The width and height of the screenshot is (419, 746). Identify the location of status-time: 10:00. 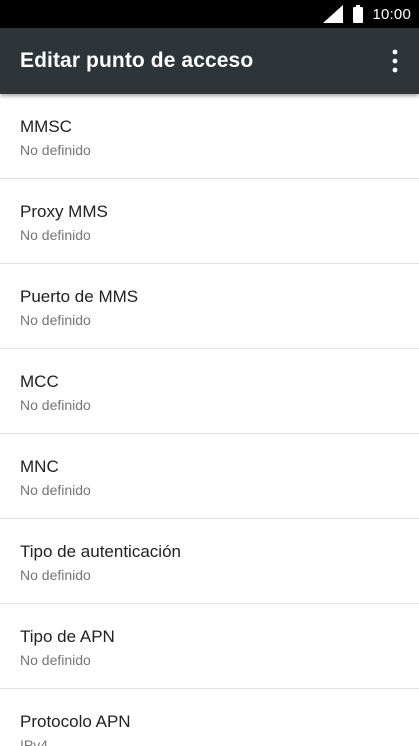
(391, 14).